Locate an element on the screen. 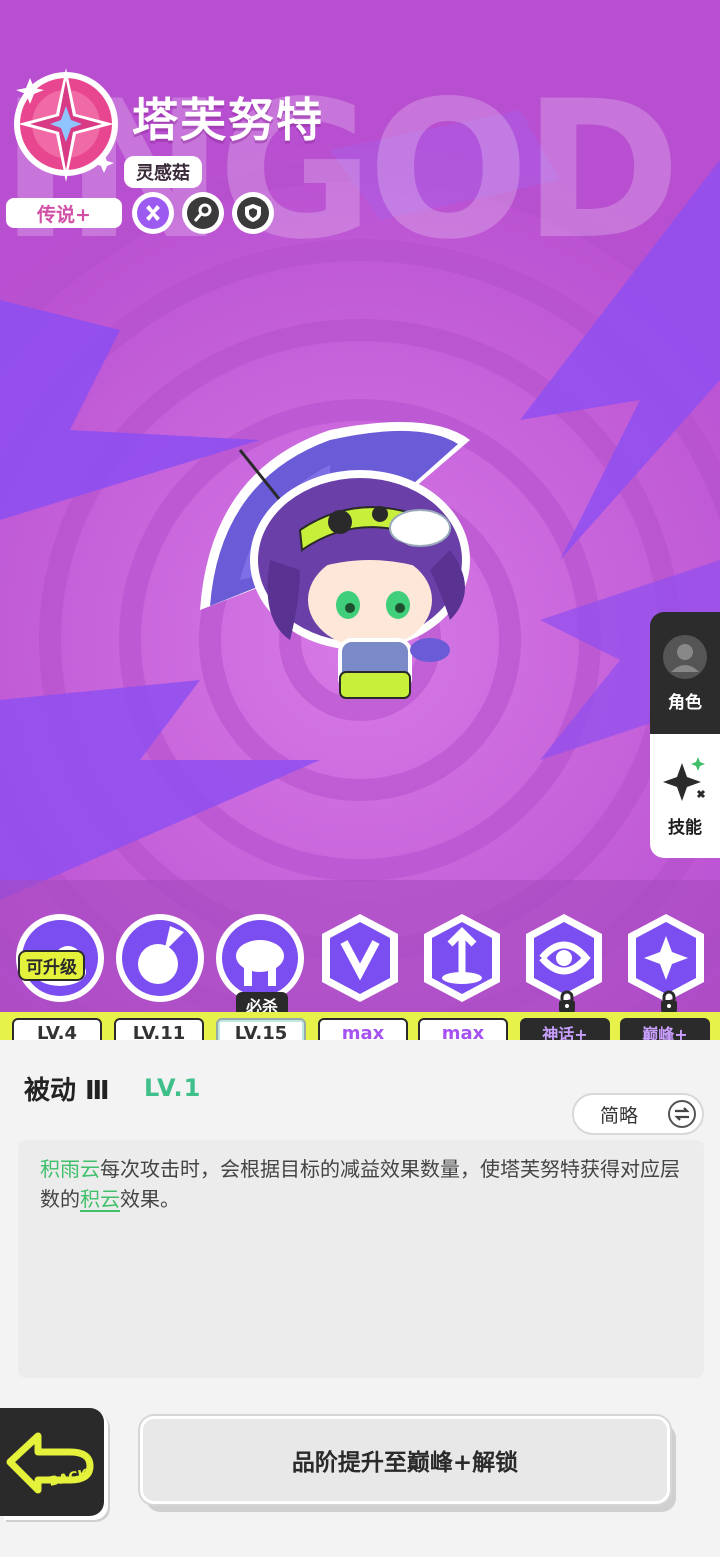 This screenshot has height=1557, width=720. skill-level-2: LV.11 is located at coordinates (159, 1029).